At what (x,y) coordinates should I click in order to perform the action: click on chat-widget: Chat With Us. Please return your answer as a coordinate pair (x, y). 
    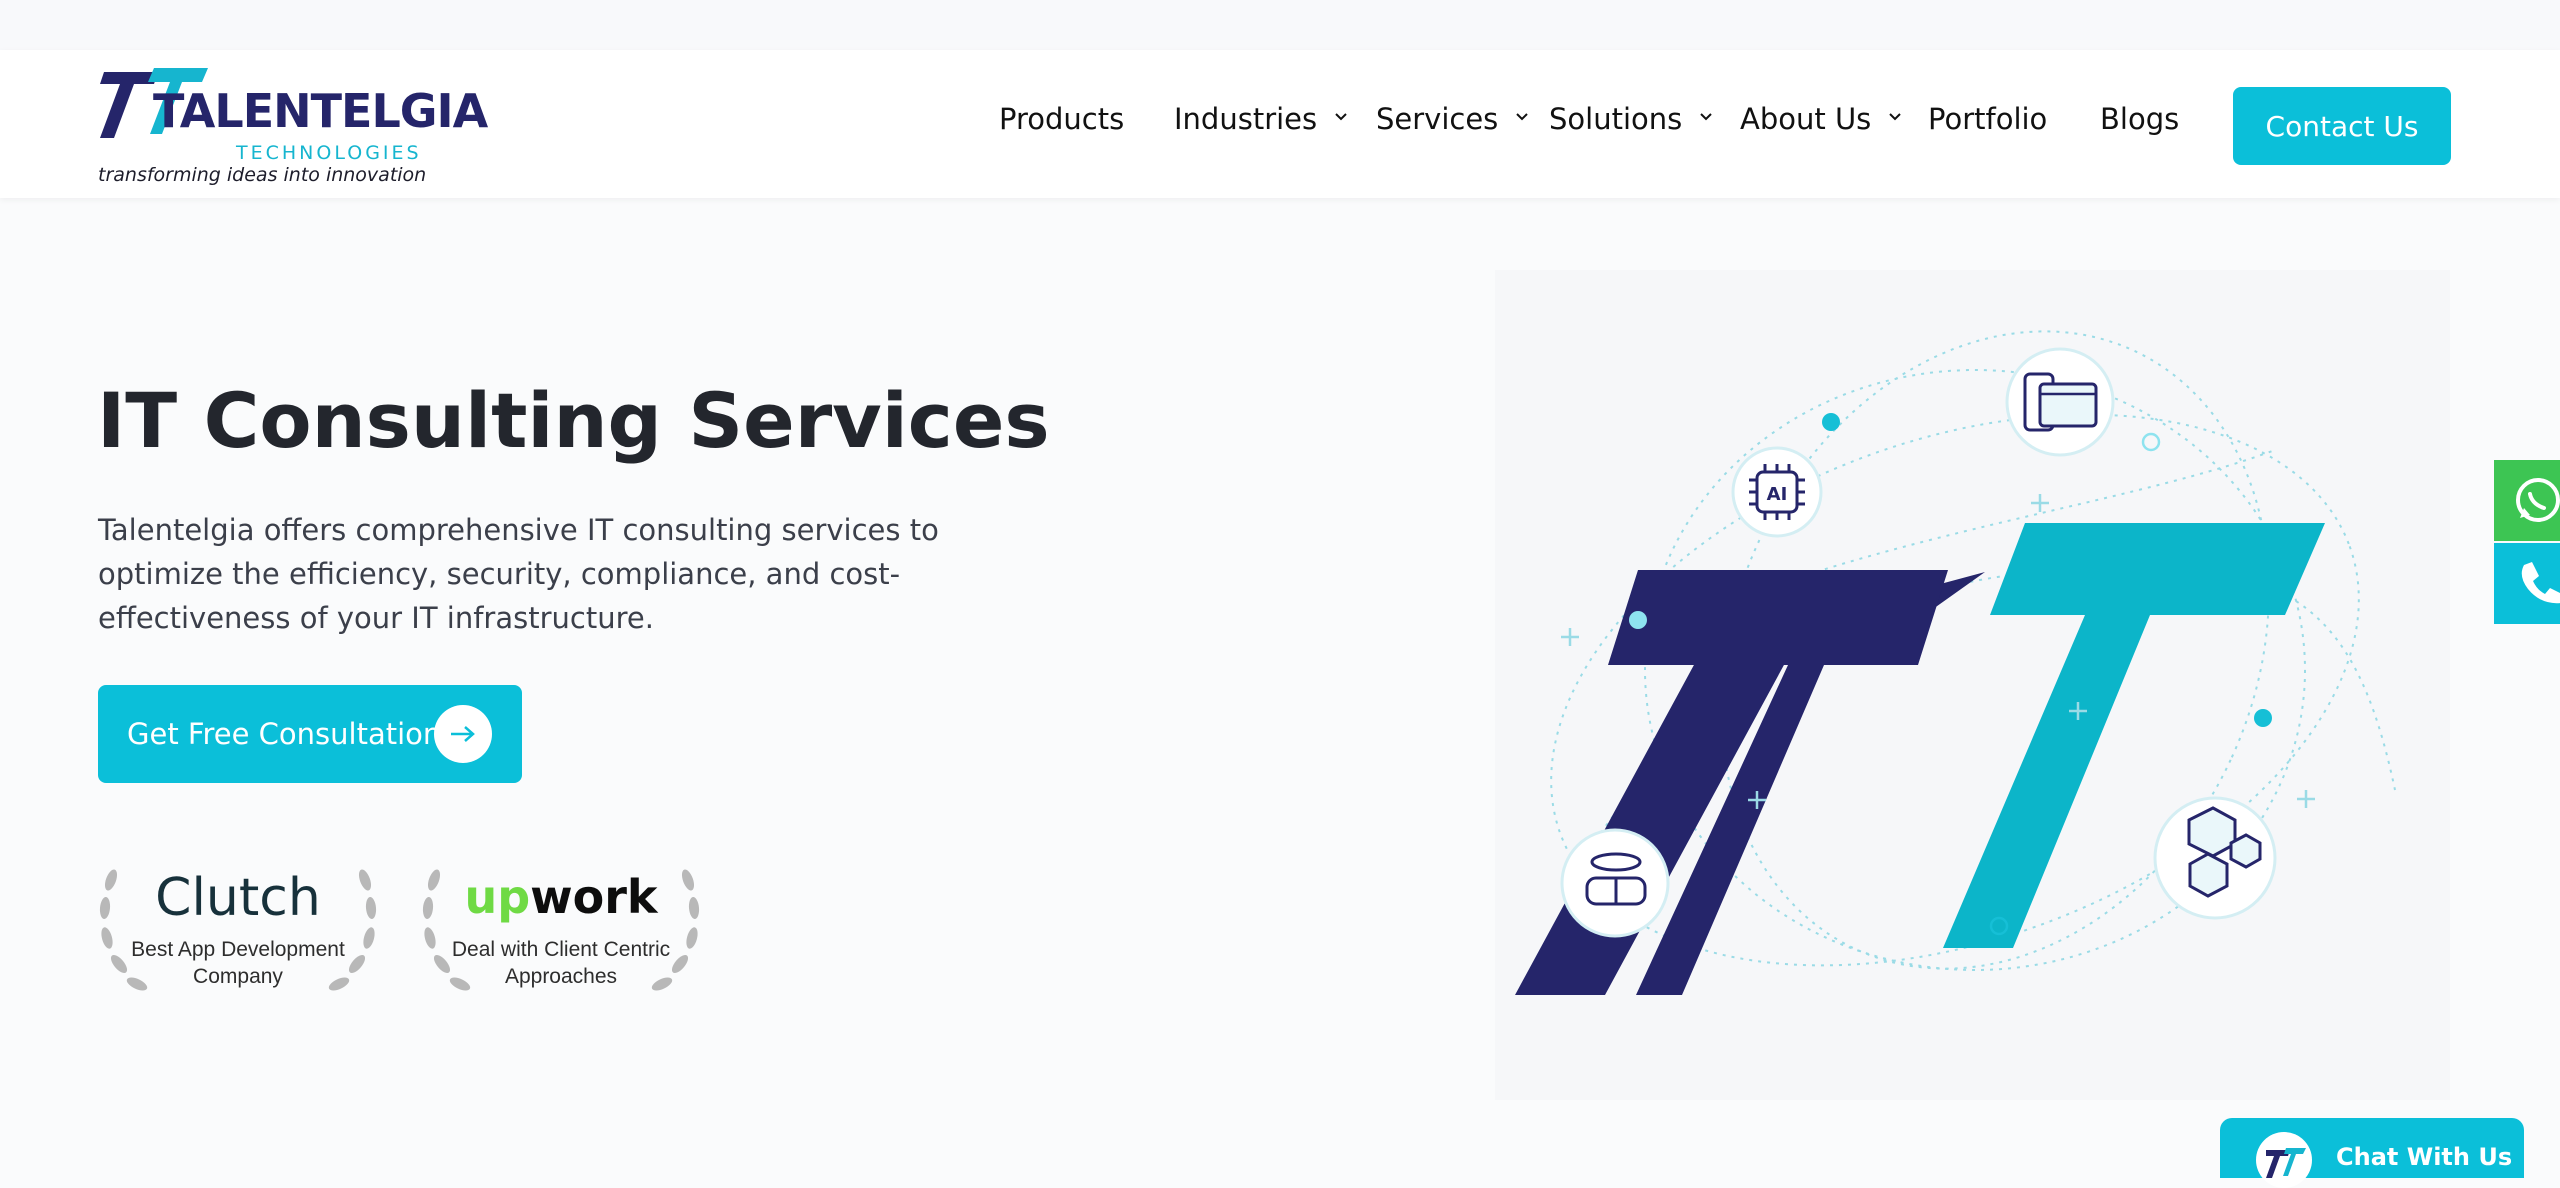
    Looking at the image, I should click on (2372, 1153).